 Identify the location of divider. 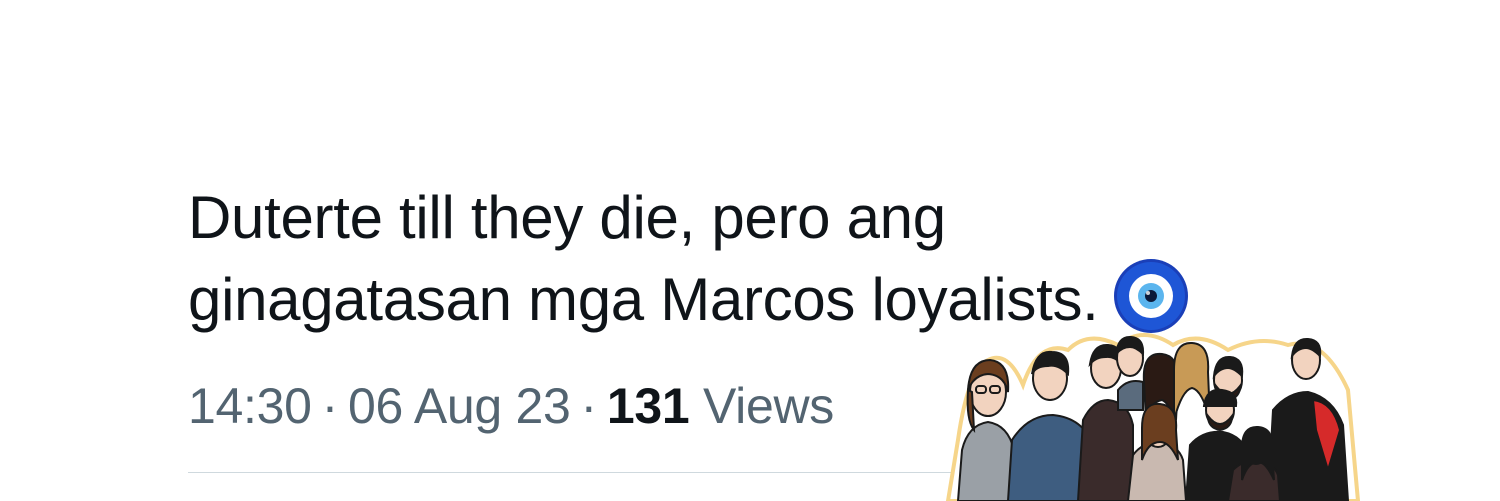
(588, 472).